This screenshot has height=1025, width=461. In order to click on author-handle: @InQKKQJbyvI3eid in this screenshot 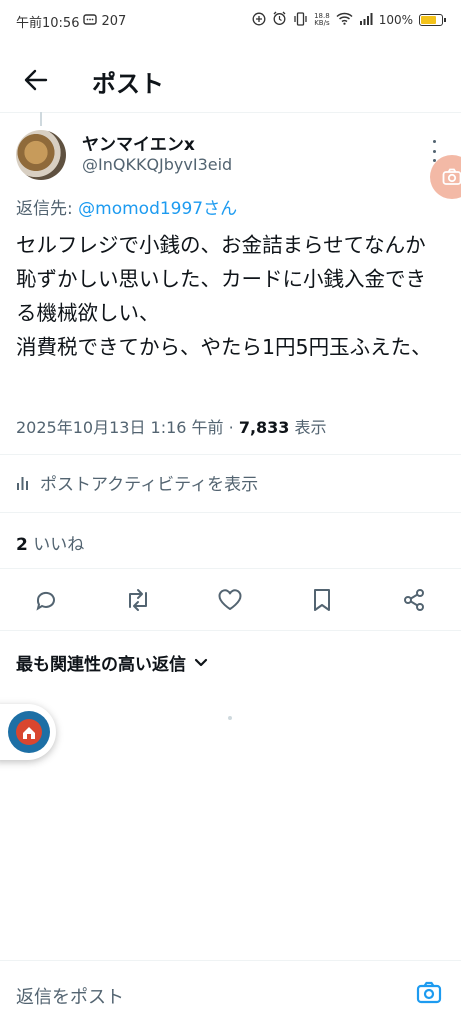, I will do `click(157, 164)`.